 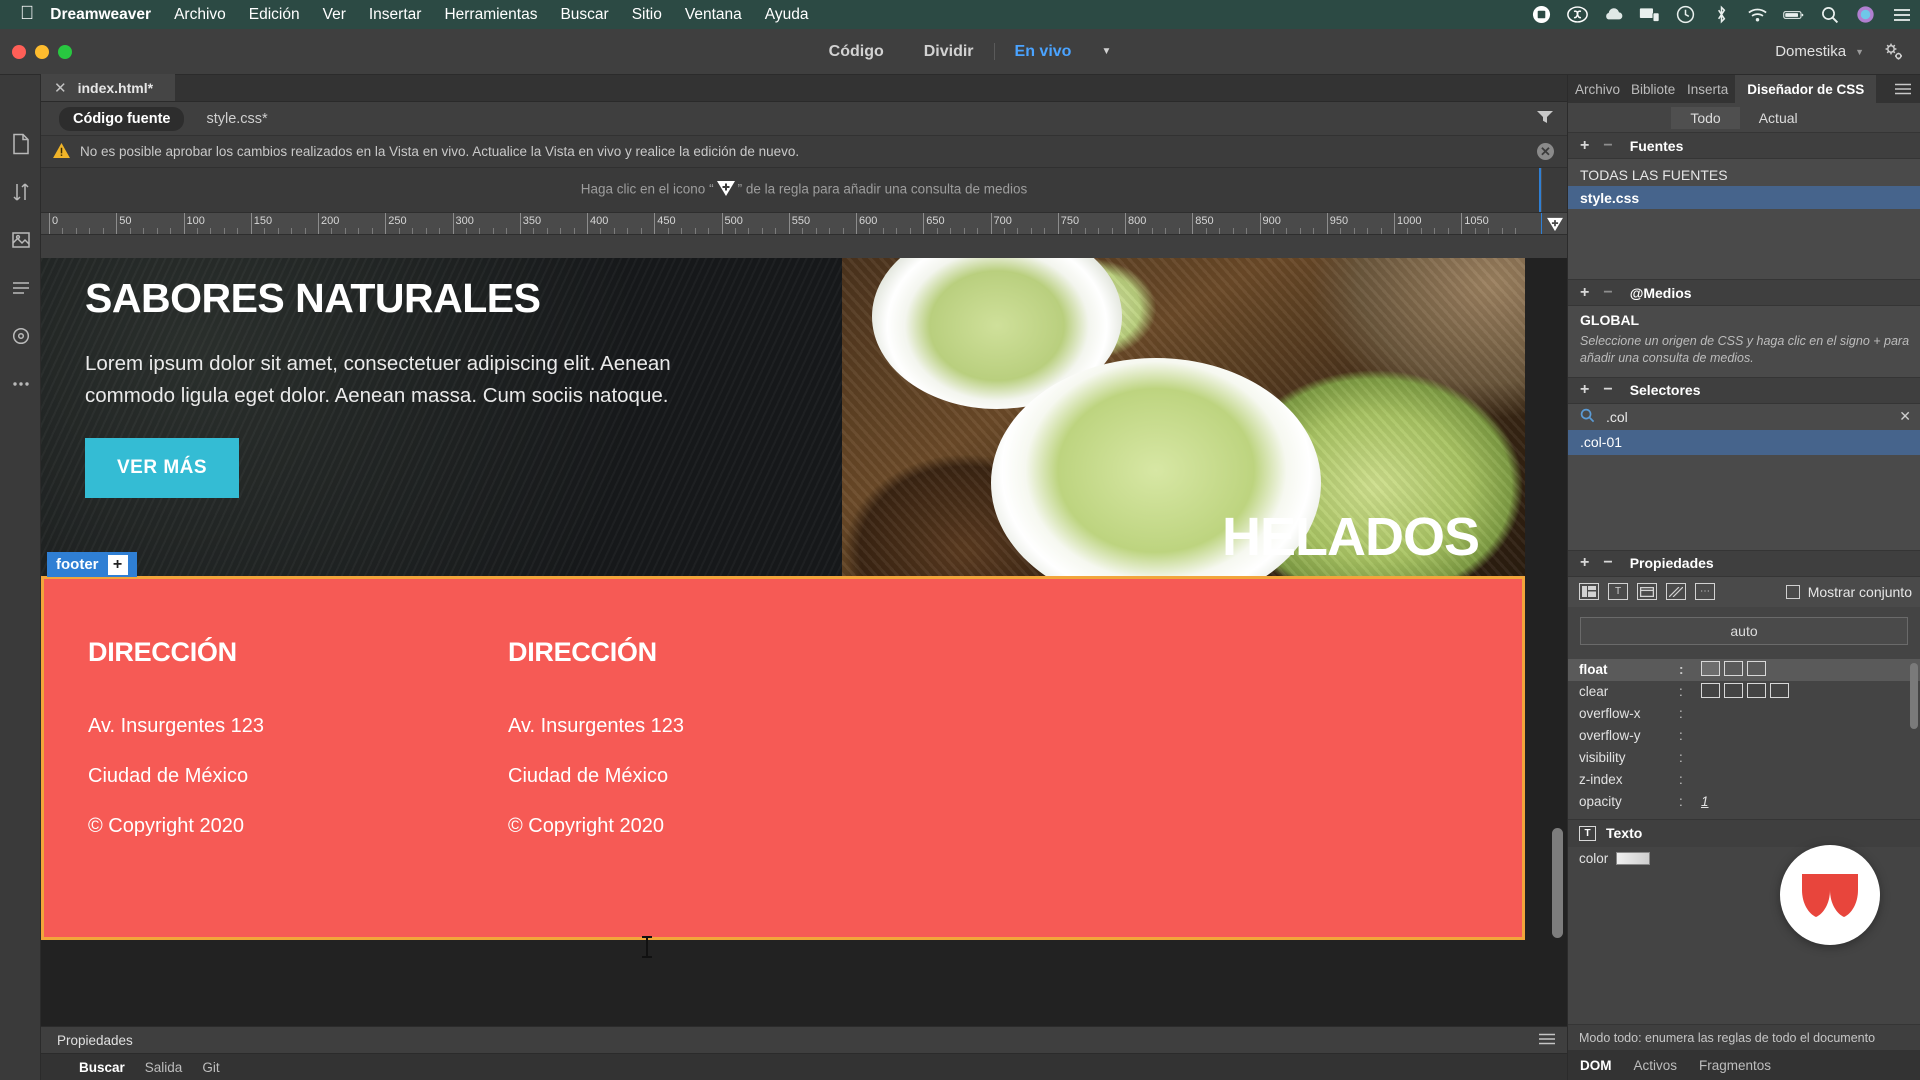 I want to click on source-item-todas-las-fuentes: TODAS LAS FUENTES, so click(x=1744, y=174).